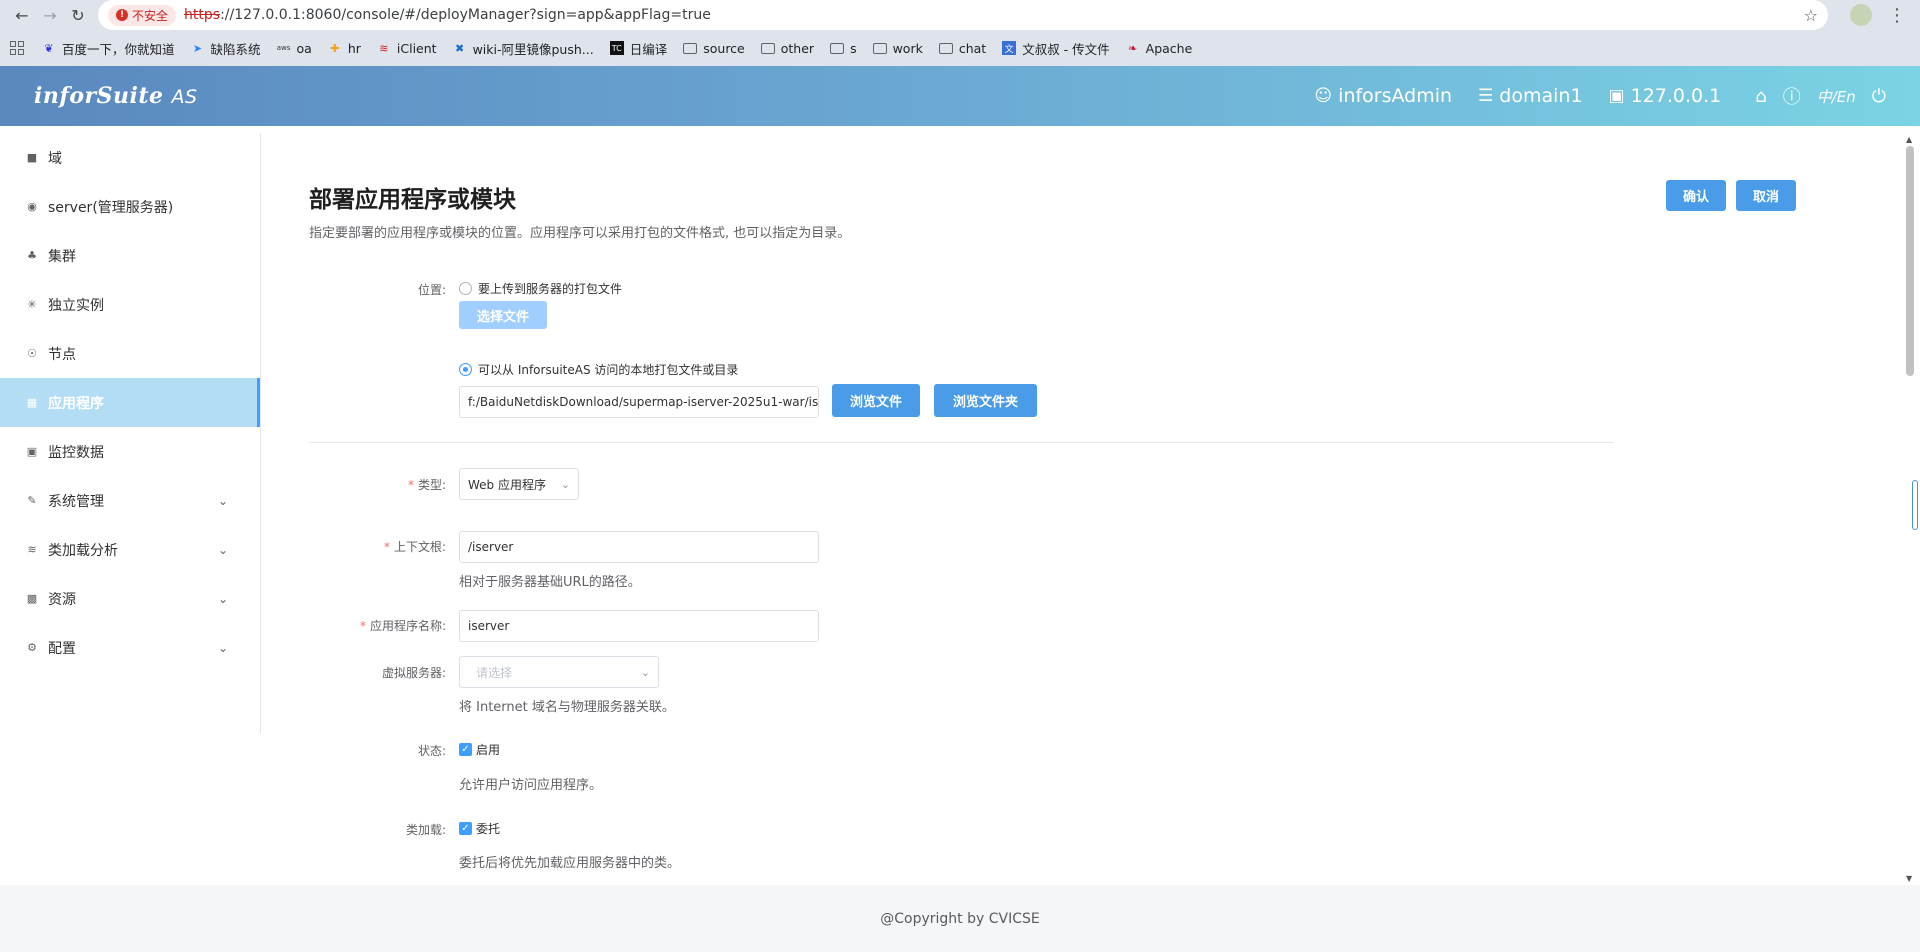 Image resolution: width=1920 pixels, height=952 pixels. Describe the element at coordinates (479, 828) in the screenshot. I see `classloading-checkbox: ✓ 委托` at that location.